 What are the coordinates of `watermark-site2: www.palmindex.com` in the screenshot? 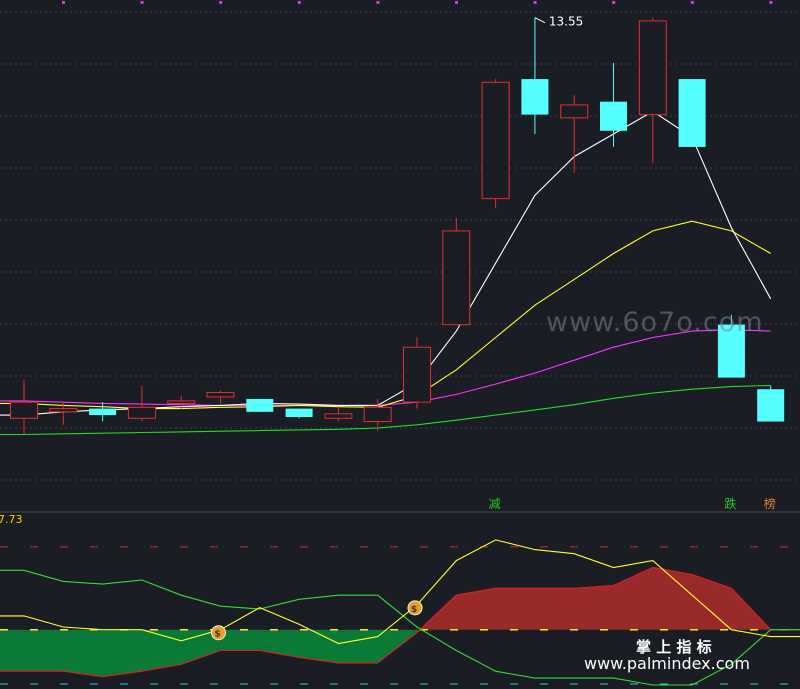 It's located at (667, 663).